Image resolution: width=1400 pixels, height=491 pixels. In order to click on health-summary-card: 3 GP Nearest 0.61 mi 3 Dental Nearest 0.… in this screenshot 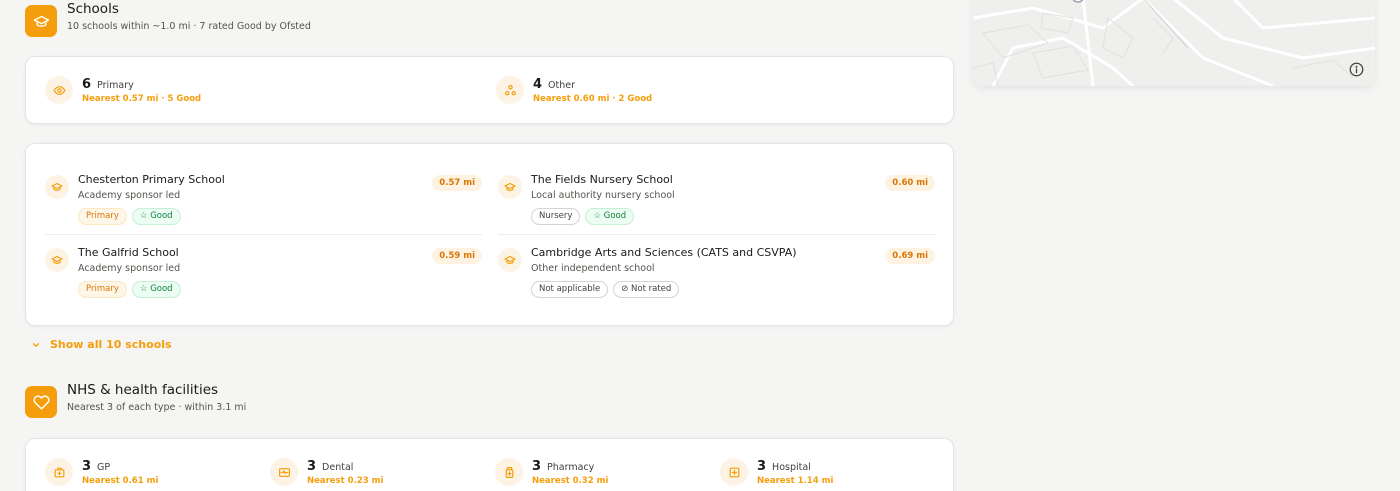, I will do `click(489, 464)`.